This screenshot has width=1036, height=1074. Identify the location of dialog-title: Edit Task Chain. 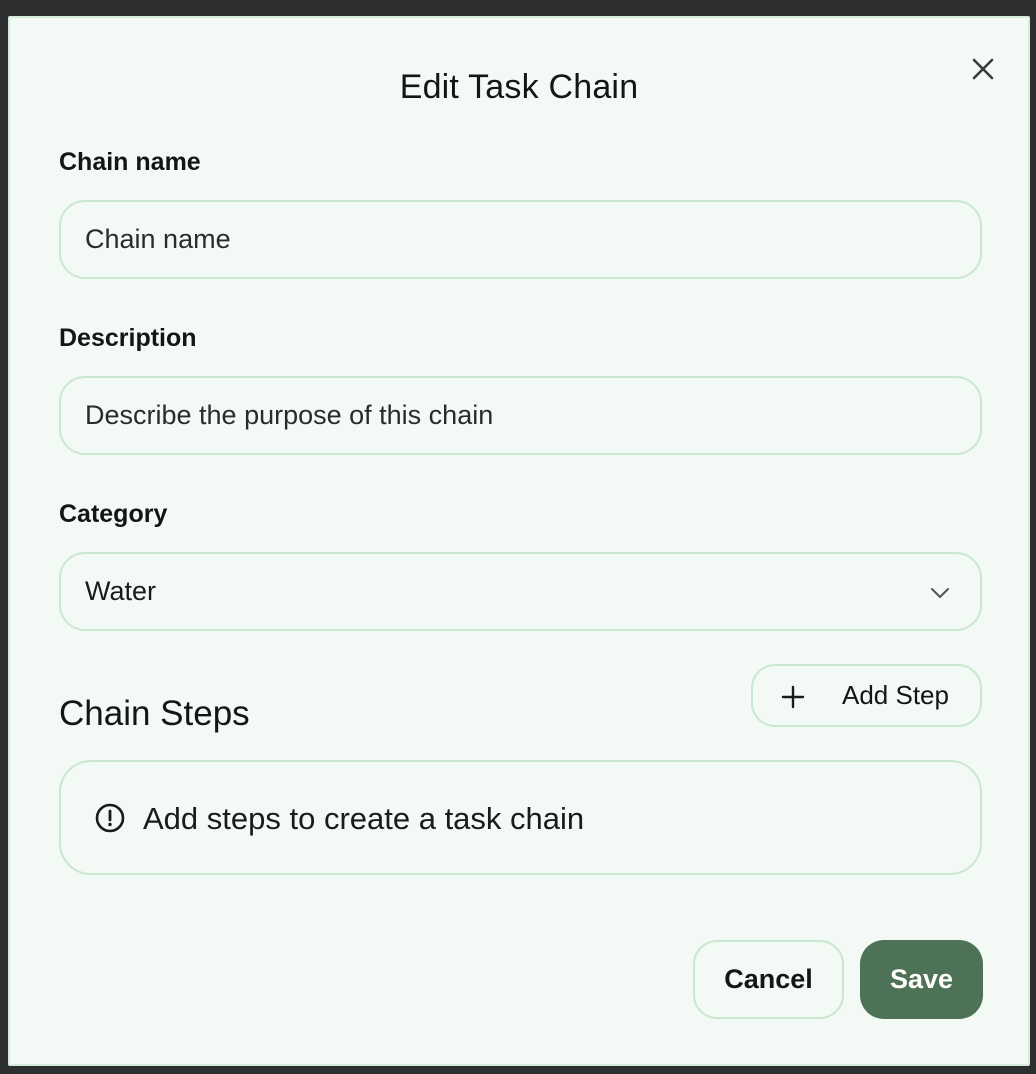
(519, 87).